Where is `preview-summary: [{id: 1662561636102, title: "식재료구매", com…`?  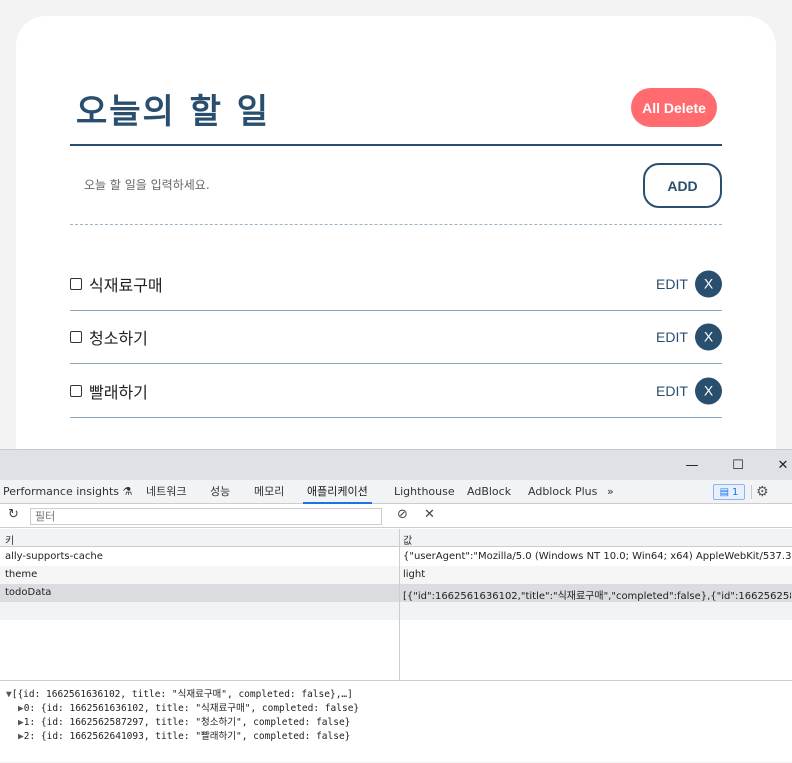 preview-summary: [{id: 1662561636102, title: "식재료구매", com… is located at coordinates (182, 694).